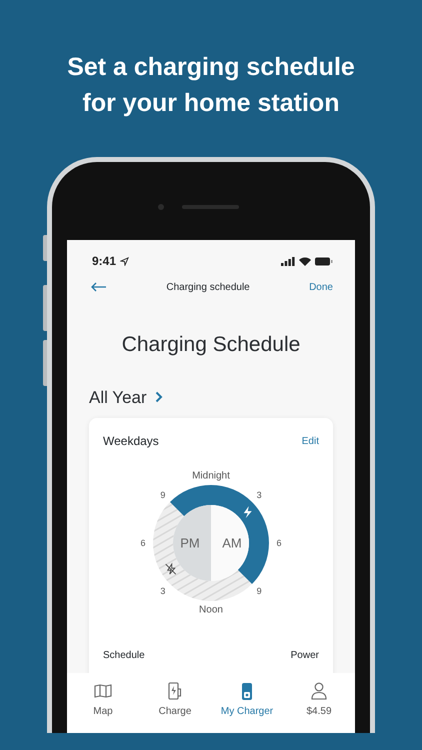 This screenshot has height=750, width=422. Describe the element at coordinates (103, 691) in the screenshot. I see `map-icon` at that location.